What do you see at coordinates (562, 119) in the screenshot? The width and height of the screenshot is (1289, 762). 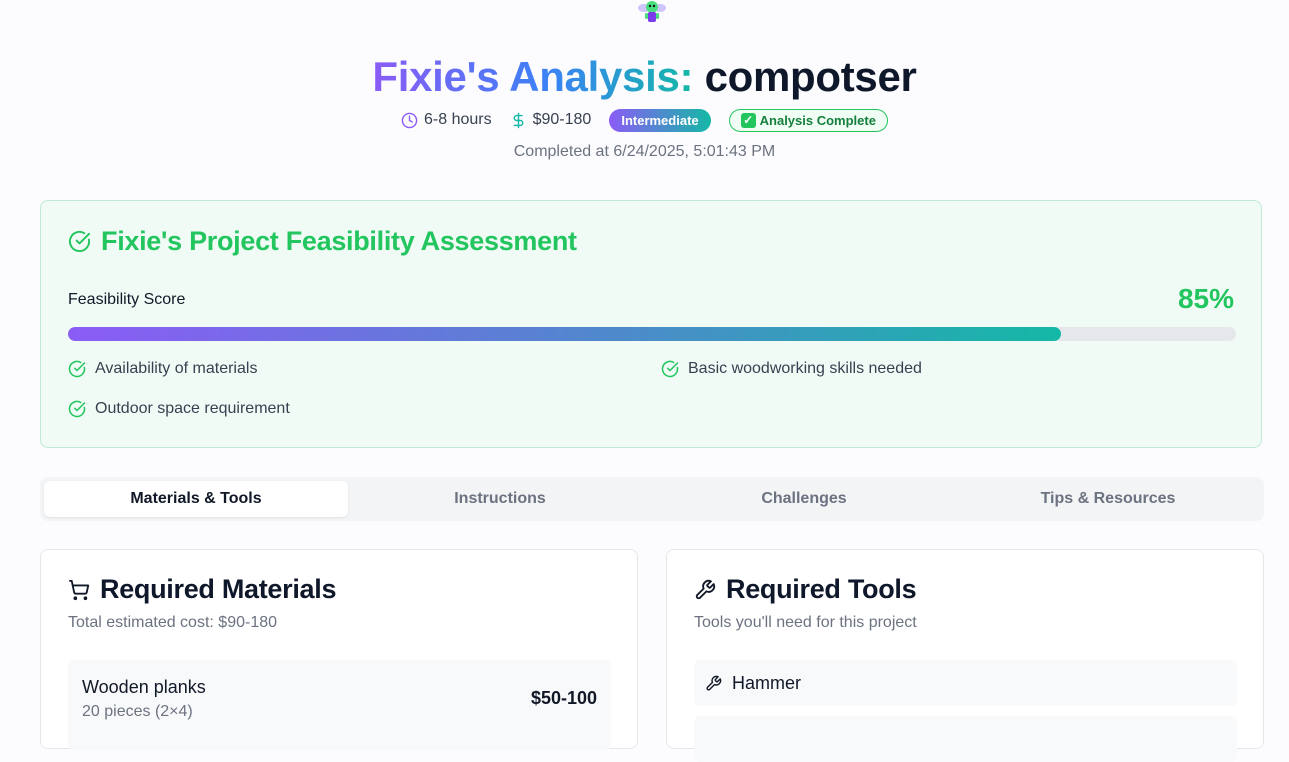 I see `cost-estimate-text: $90-180` at bounding box center [562, 119].